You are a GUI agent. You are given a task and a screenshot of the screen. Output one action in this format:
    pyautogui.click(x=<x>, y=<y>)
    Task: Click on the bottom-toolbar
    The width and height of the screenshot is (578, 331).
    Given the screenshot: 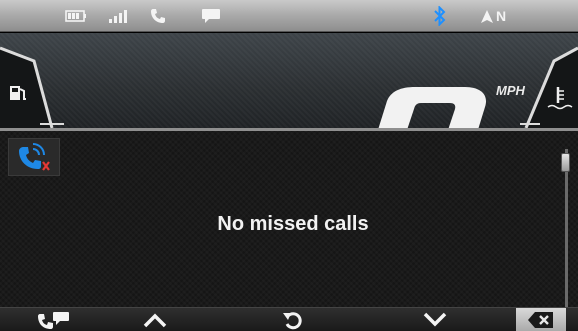 What is the action you would take?
    pyautogui.click(x=289, y=319)
    